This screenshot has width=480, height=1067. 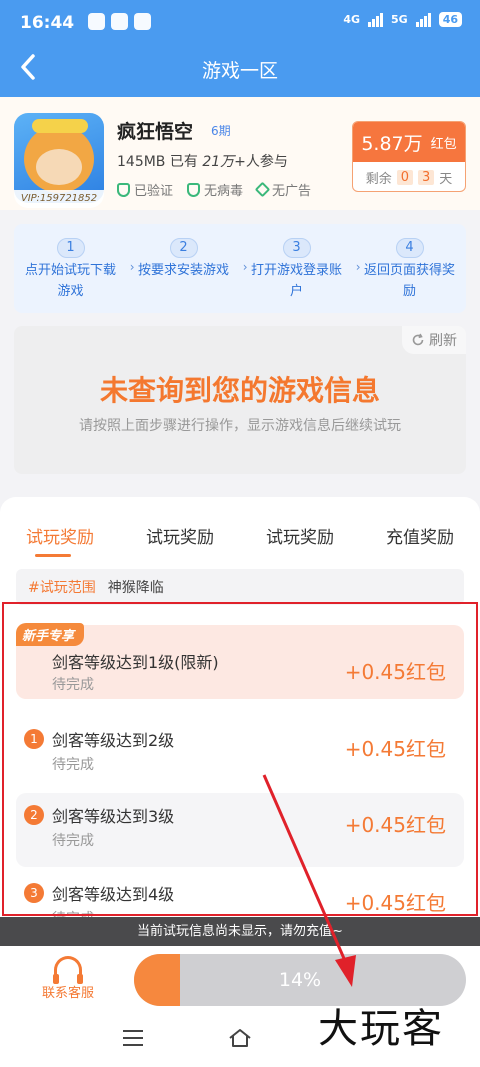 What do you see at coordinates (351, 19) in the screenshot?
I see `network-label: 4G` at bounding box center [351, 19].